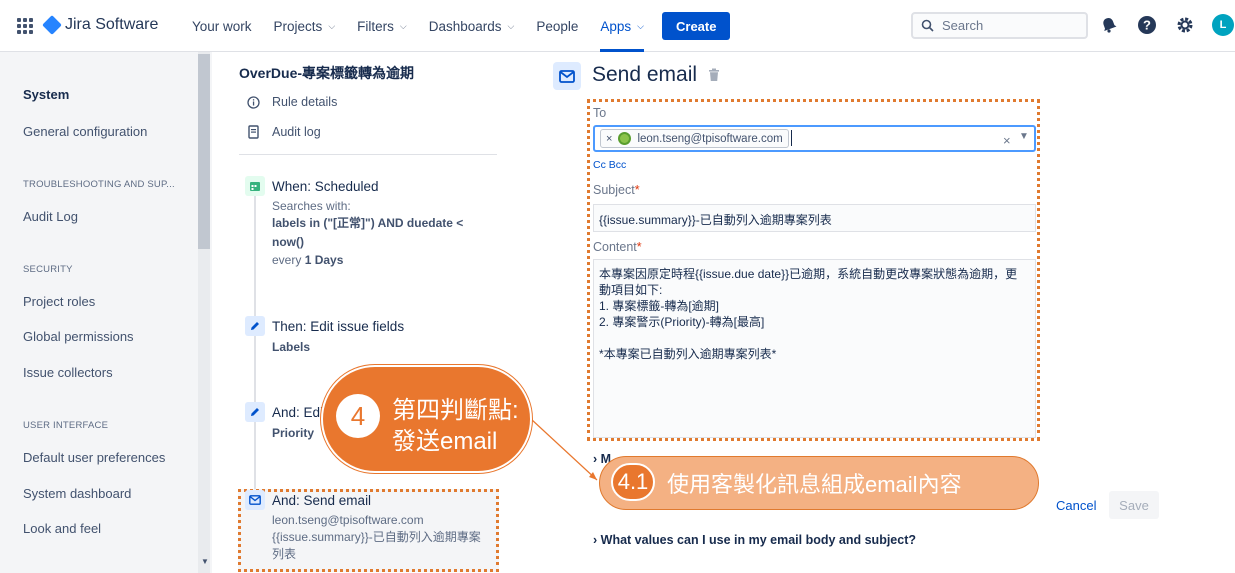 The image size is (1235, 573). What do you see at coordinates (814, 484) in the screenshot?
I see `step41-text: 使用客製化訊息組成email內容` at bounding box center [814, 484].